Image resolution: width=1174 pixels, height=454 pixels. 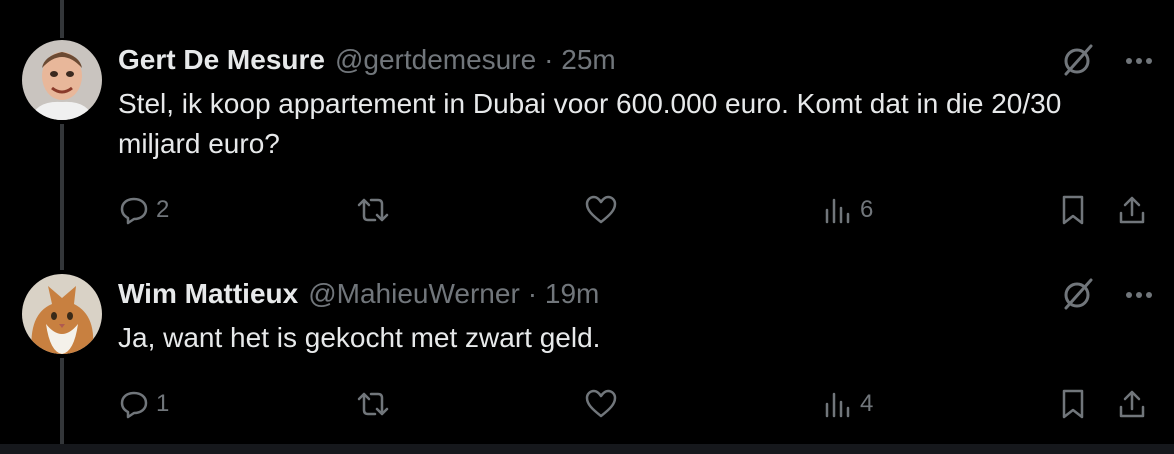 I want to click on tweet-actions: 2 6, so click(x=587, y=210).